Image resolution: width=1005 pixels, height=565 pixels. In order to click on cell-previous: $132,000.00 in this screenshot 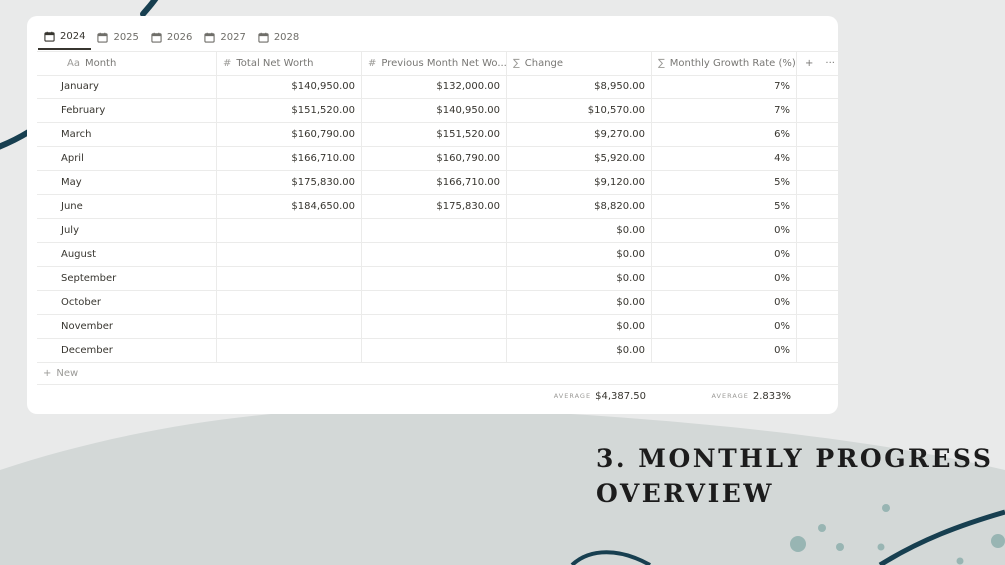, I will do `click(434, 86)`.